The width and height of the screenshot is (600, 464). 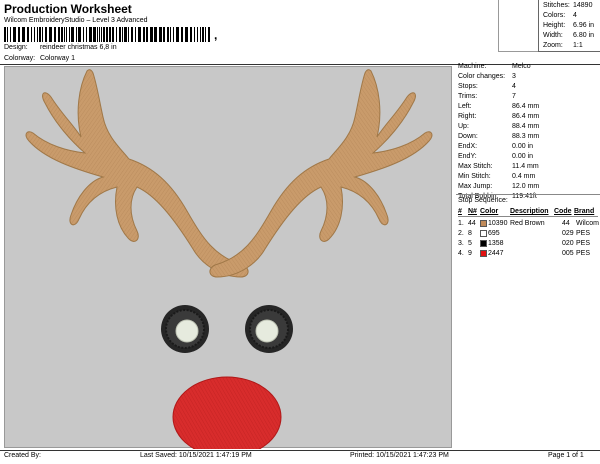 I want to click on stop-sequence-label: Stop Sequence:, so click(x=483, y=200).